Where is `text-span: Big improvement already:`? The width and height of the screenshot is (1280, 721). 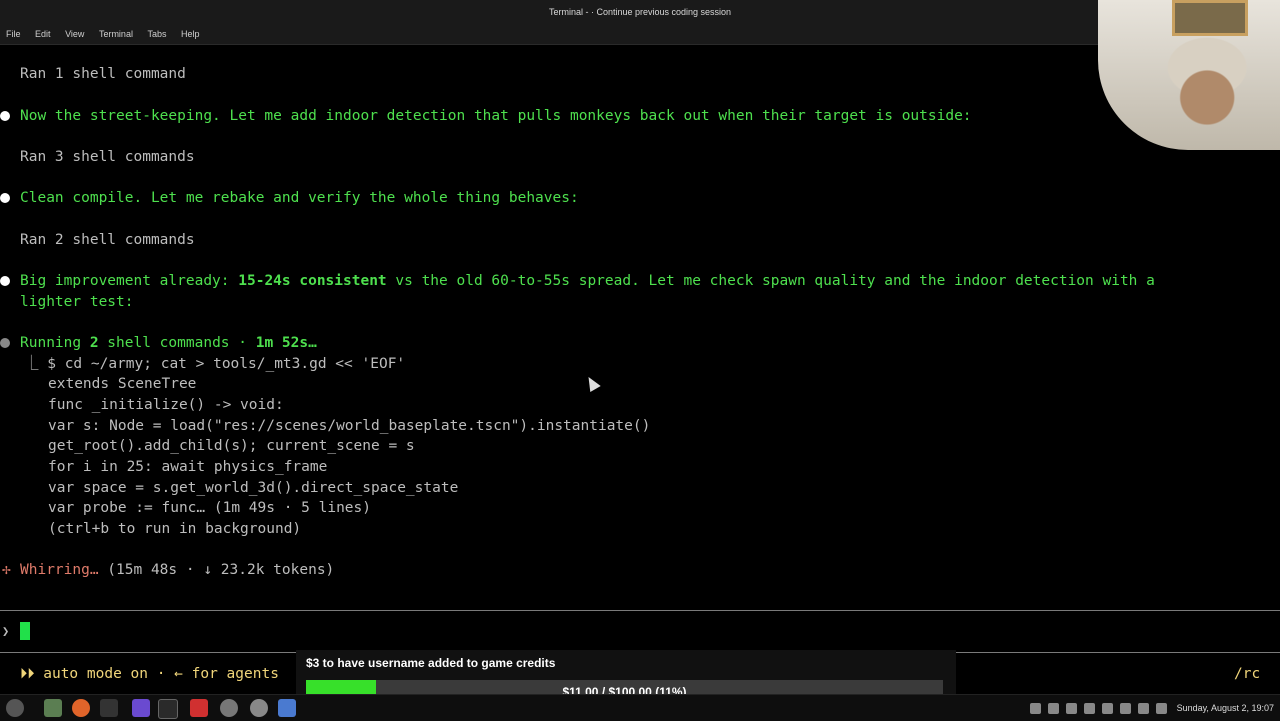 text-span: Big improvement already: is located at coordinates (129, 281).